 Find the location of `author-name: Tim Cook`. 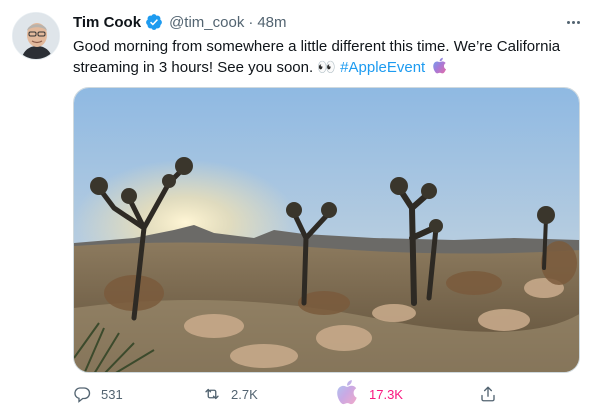

author-name: Tim Cook is located at coordinates (107, 22).